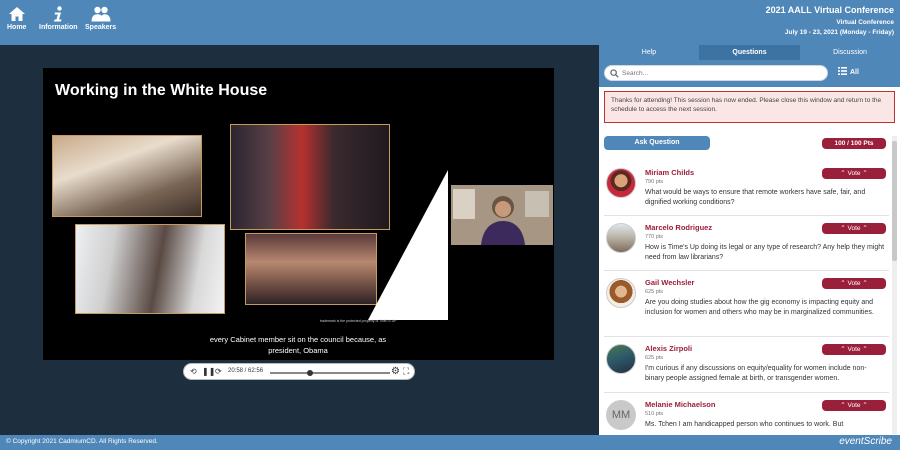 The height and width of the screenshot is (450, 900). I want to click on tab-questions: Questions, so click(749, 52).